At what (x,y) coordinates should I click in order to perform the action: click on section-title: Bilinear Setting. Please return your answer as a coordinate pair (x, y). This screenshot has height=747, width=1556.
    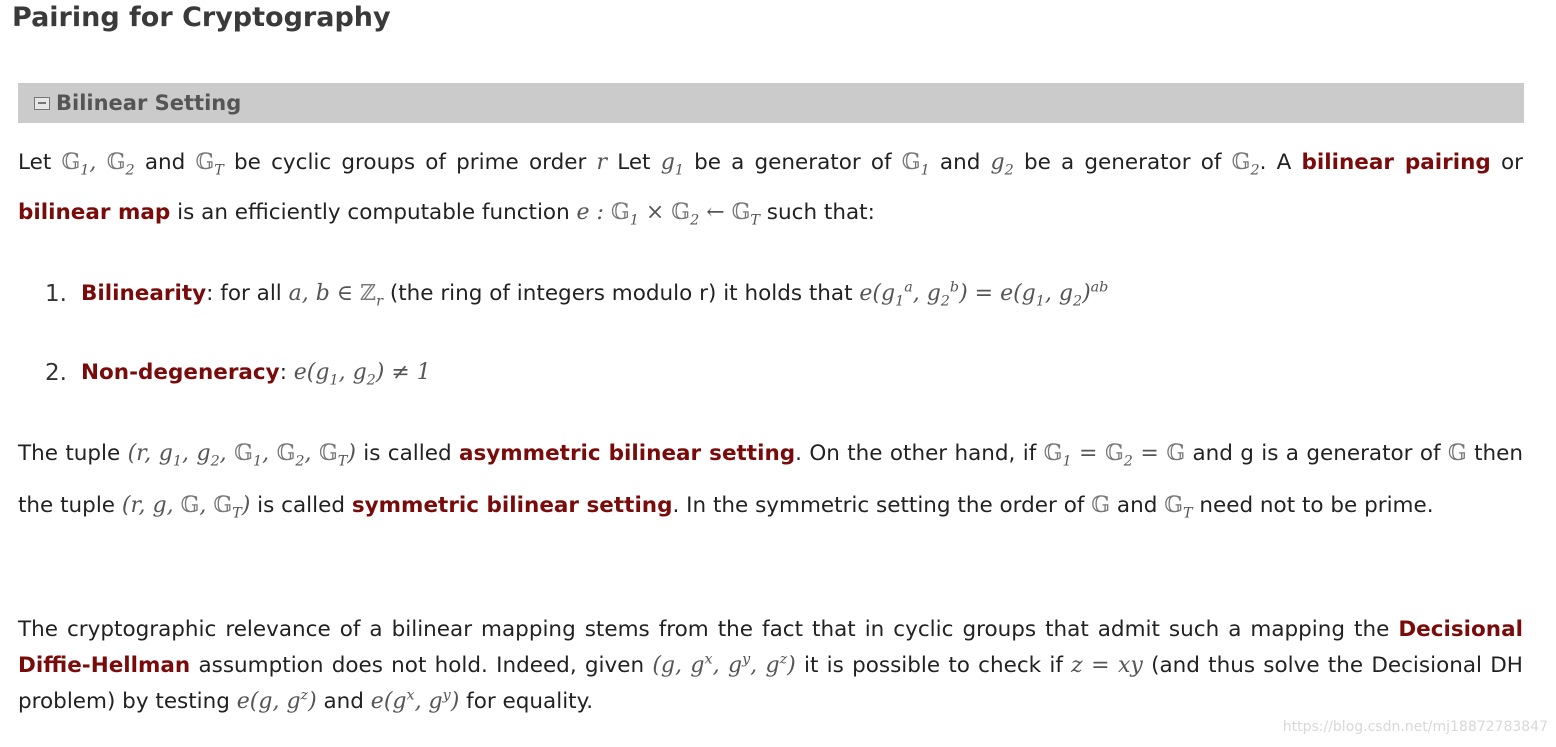
    Looking at the image, I should click on (149, 103).